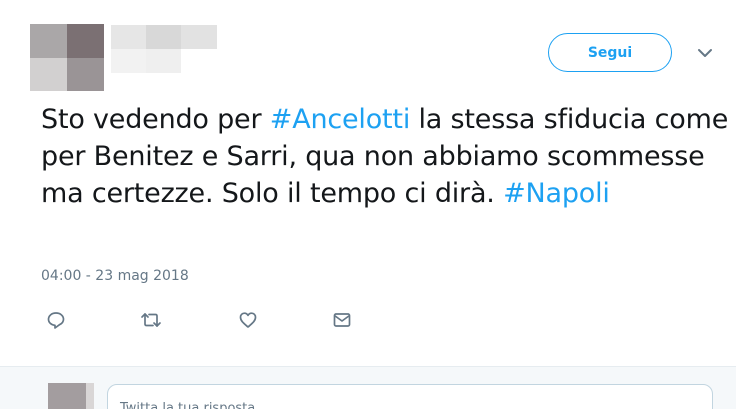  Describe the element at coordinates (410, 396) in the screenshot. I see `reply-input: Twitta la tua risposta` at that location.